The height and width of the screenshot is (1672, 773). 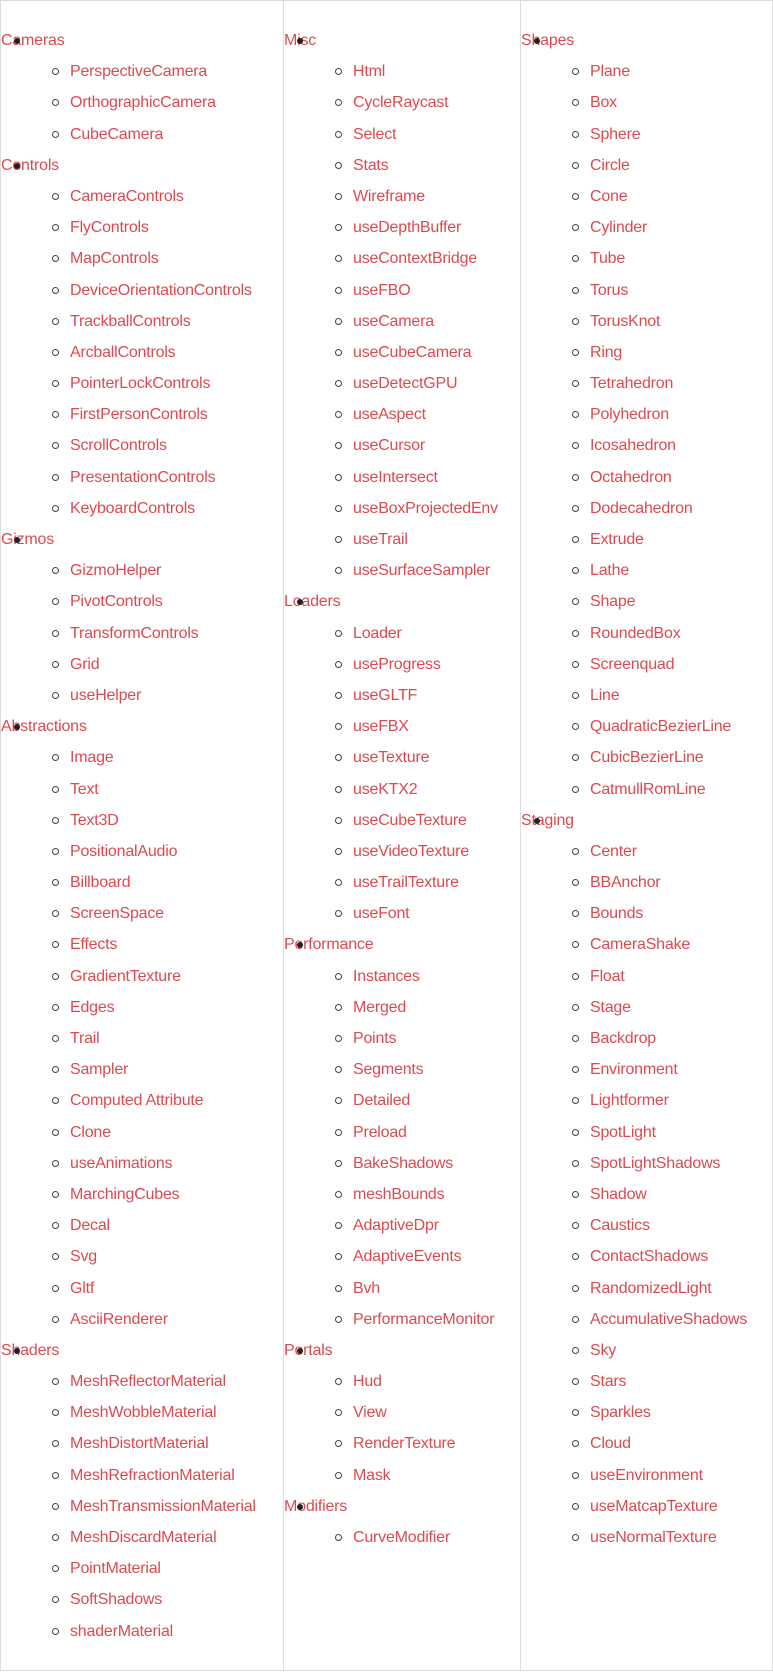 I want to click on link-cylinder: Cylinder, so click(x=618, y=227).